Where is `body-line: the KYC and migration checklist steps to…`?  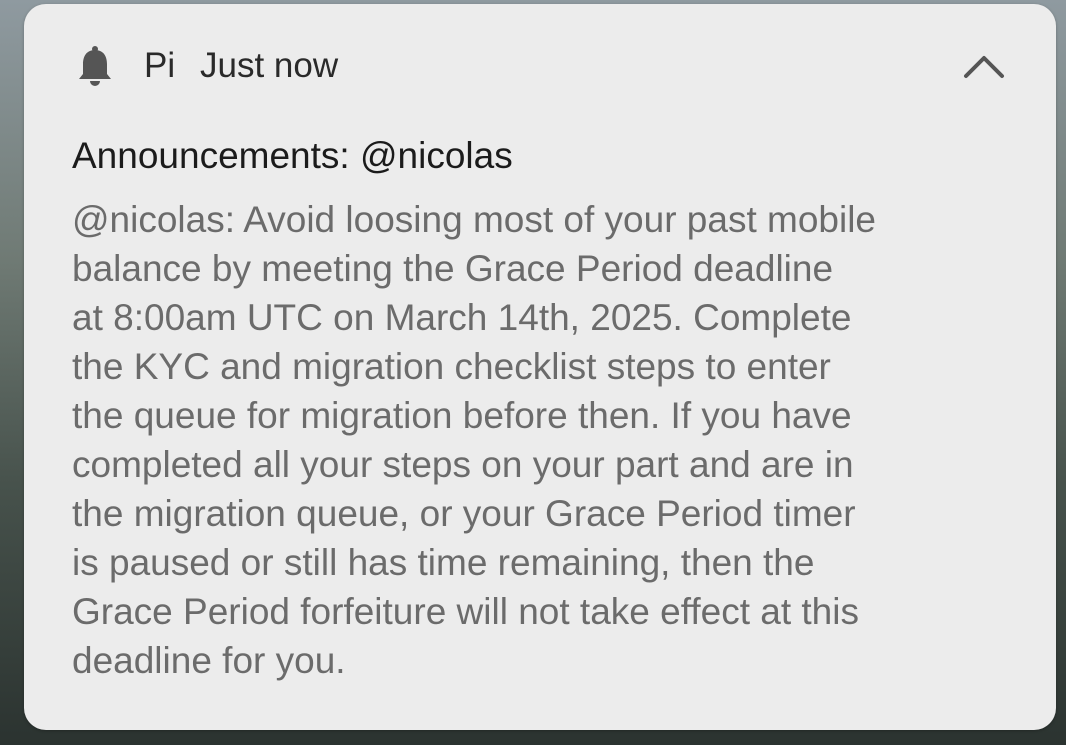 body-line: the KYC and migration checklist steps to… is located at coordinates (451, 366).